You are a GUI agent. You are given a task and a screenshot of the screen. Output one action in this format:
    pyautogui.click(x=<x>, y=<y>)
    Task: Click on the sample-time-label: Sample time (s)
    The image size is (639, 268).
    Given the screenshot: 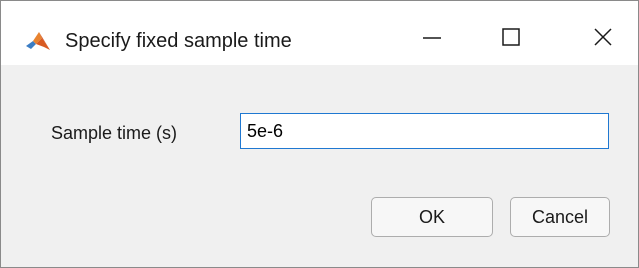 What is the action you would take?
    pyautogui.click(x=114, y=133)
    